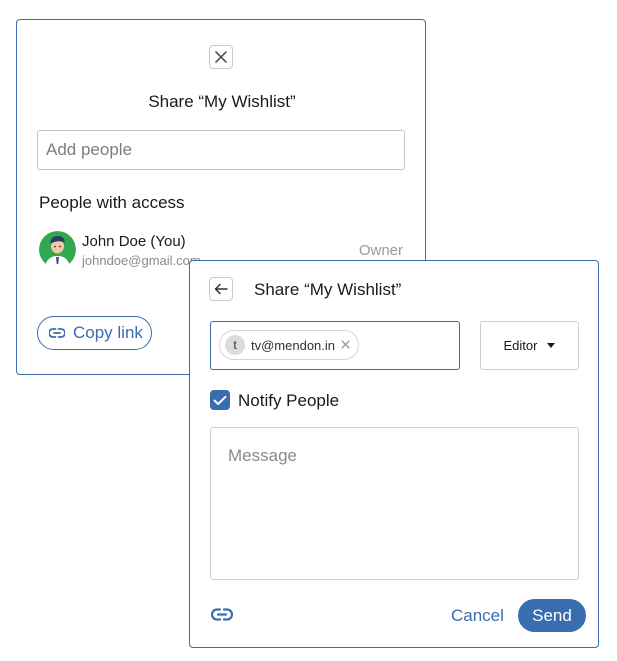 The image size is (617, 661). I want to click on notify-checkbox, so click(220, 400).